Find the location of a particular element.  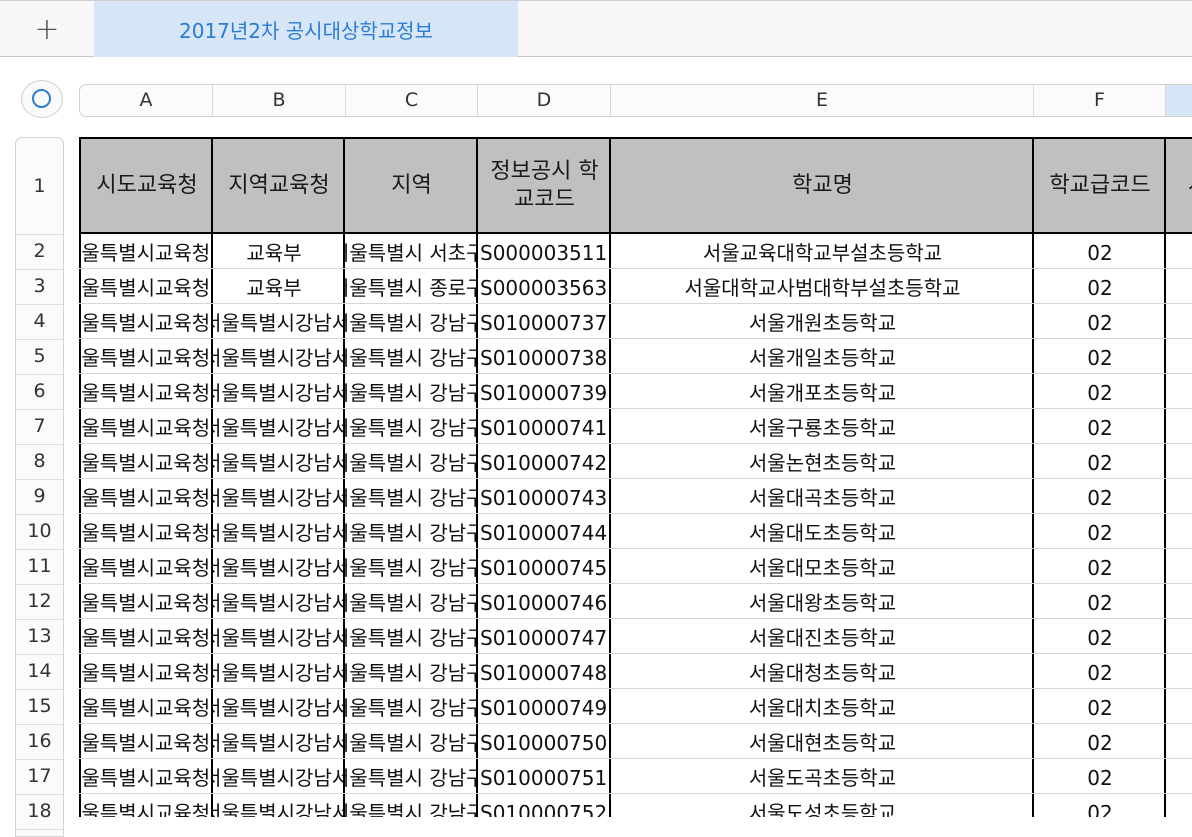

row-header: 12 is located at coordinates (39, 602).